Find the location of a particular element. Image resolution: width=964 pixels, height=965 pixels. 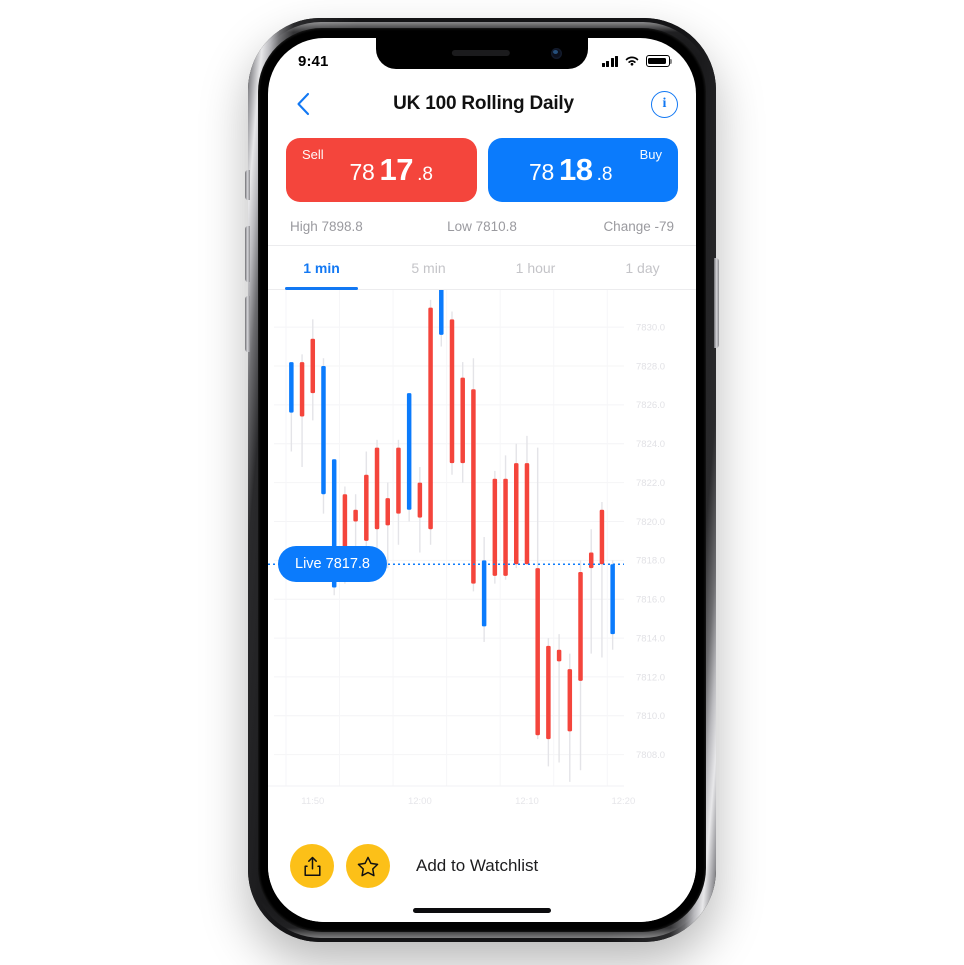

battery-icon is located at coordinates (659, 61).